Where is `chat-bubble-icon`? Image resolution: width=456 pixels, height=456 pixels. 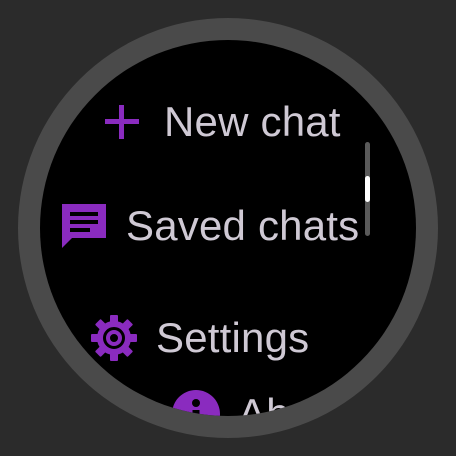
chat-bubble-icon is located at coordinates (84, 226).